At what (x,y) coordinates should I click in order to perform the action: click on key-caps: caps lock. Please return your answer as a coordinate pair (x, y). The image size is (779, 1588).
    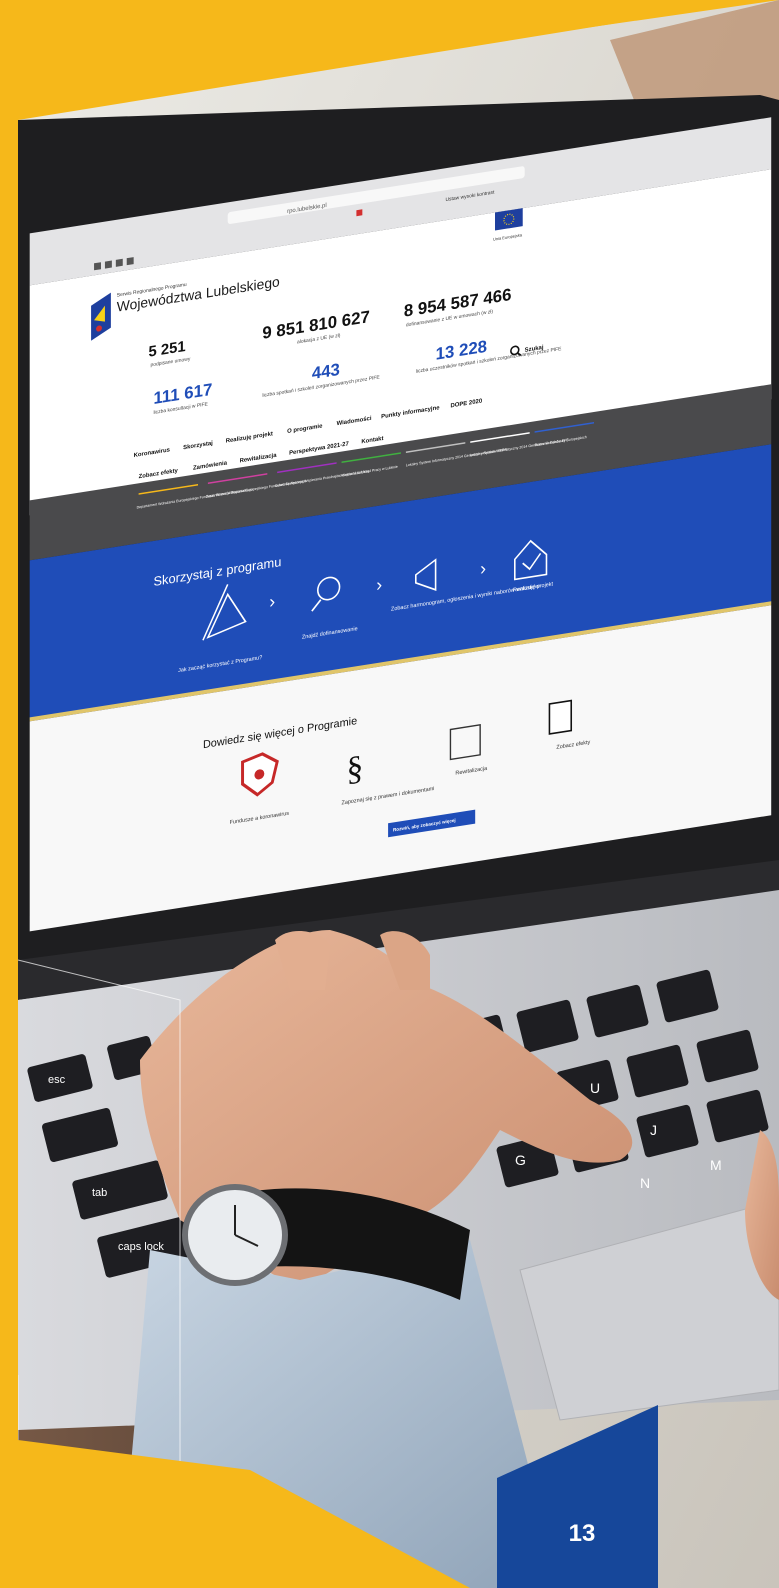
    Looking at the image, I should click on (141, 1247).